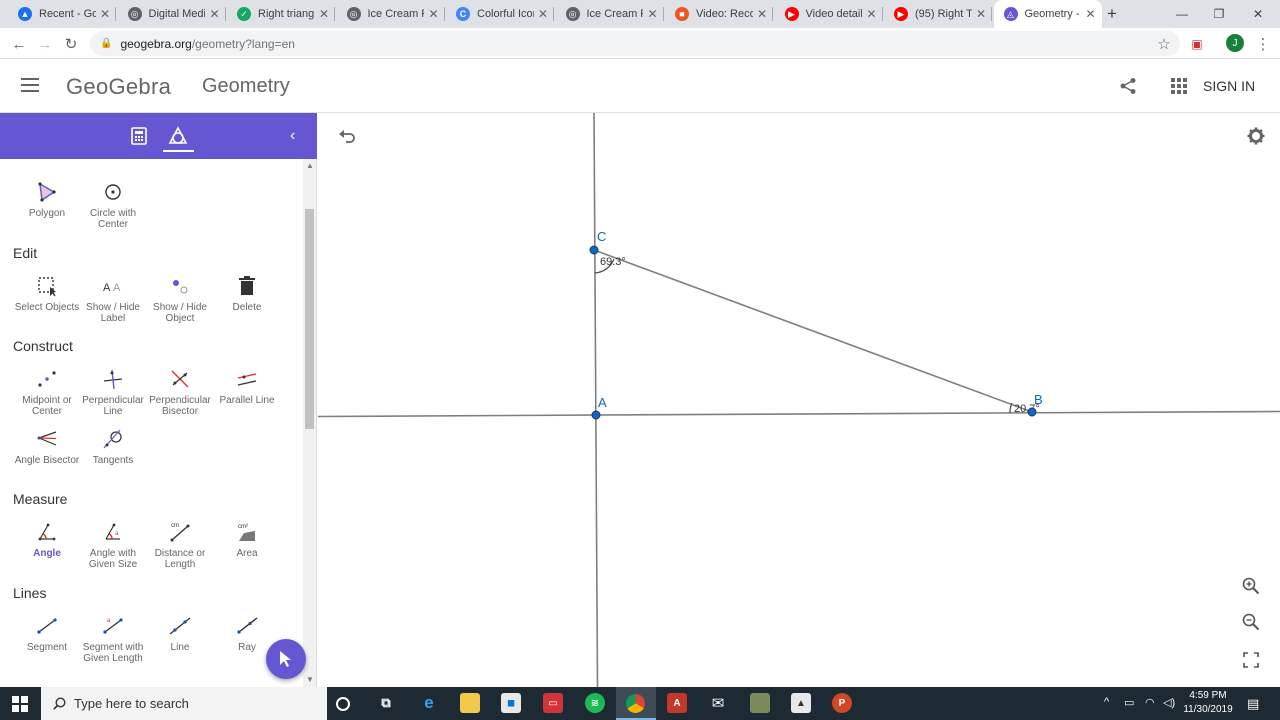  Describe the element at coordinates (1047, 14) in the screenshot. I see `browser-tab: ◬ Geometry - ✕` at that location.